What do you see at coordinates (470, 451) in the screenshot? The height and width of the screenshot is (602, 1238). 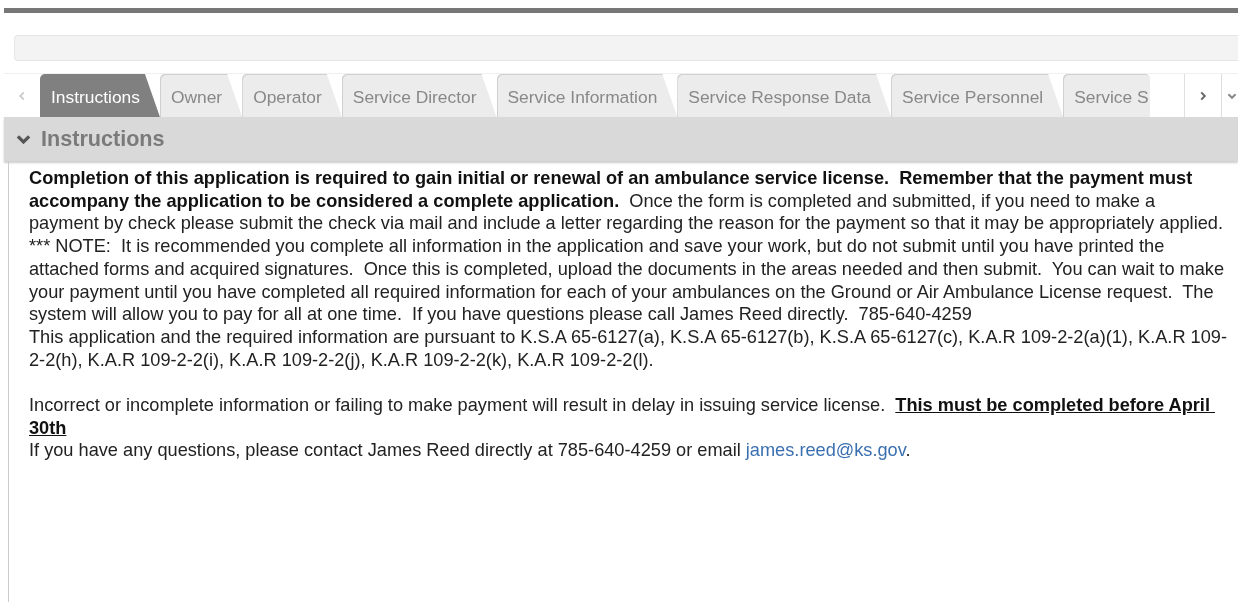 I see `contact-text: If you have any questions, please contact James Reed directly at 785-640-4259 or email james.reed@ks.gov.` at bounding box center [470, 451].